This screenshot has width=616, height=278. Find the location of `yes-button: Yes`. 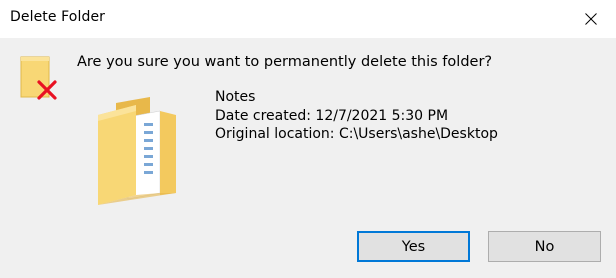

yes-button: Yes is located at coordinates (413, 246).